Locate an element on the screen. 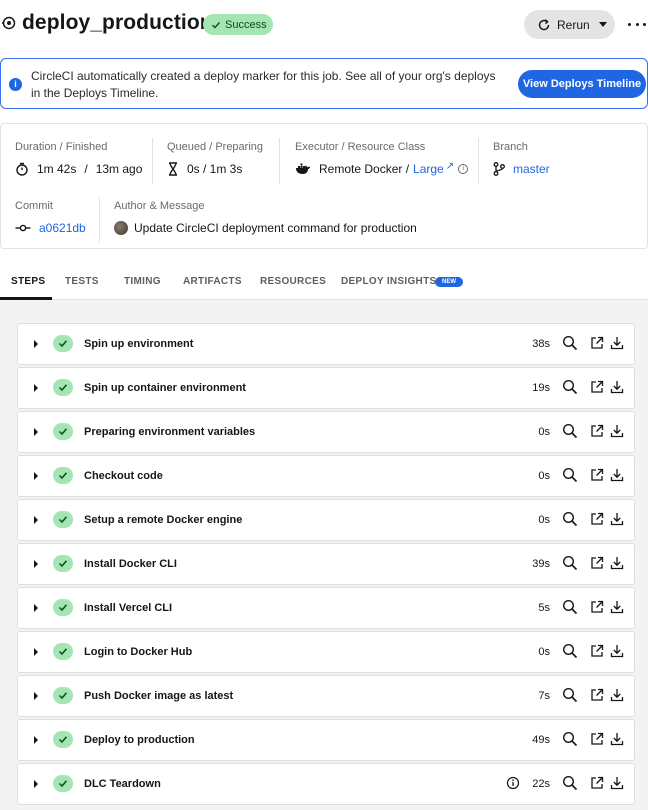 The width and height of the screenshot is (648, 810). tab-deploy-insights: DEPLOY INSIGHTS is located at coordinates (388, 281).